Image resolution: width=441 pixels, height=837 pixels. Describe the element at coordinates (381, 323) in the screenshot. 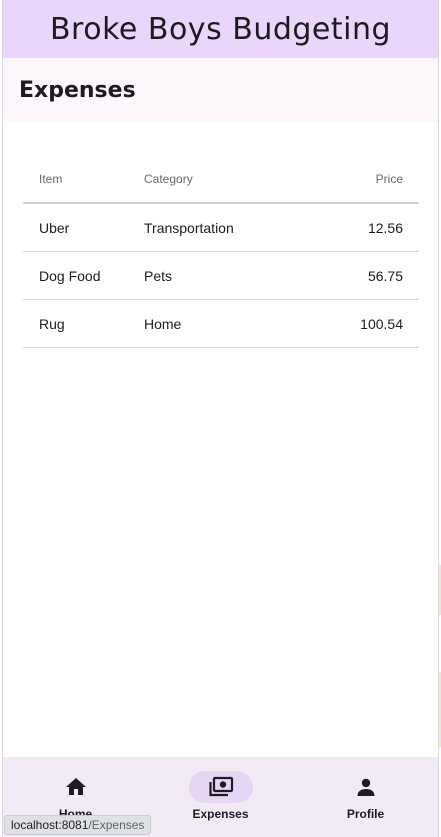

I see `cell-price: 100.54` at that location.